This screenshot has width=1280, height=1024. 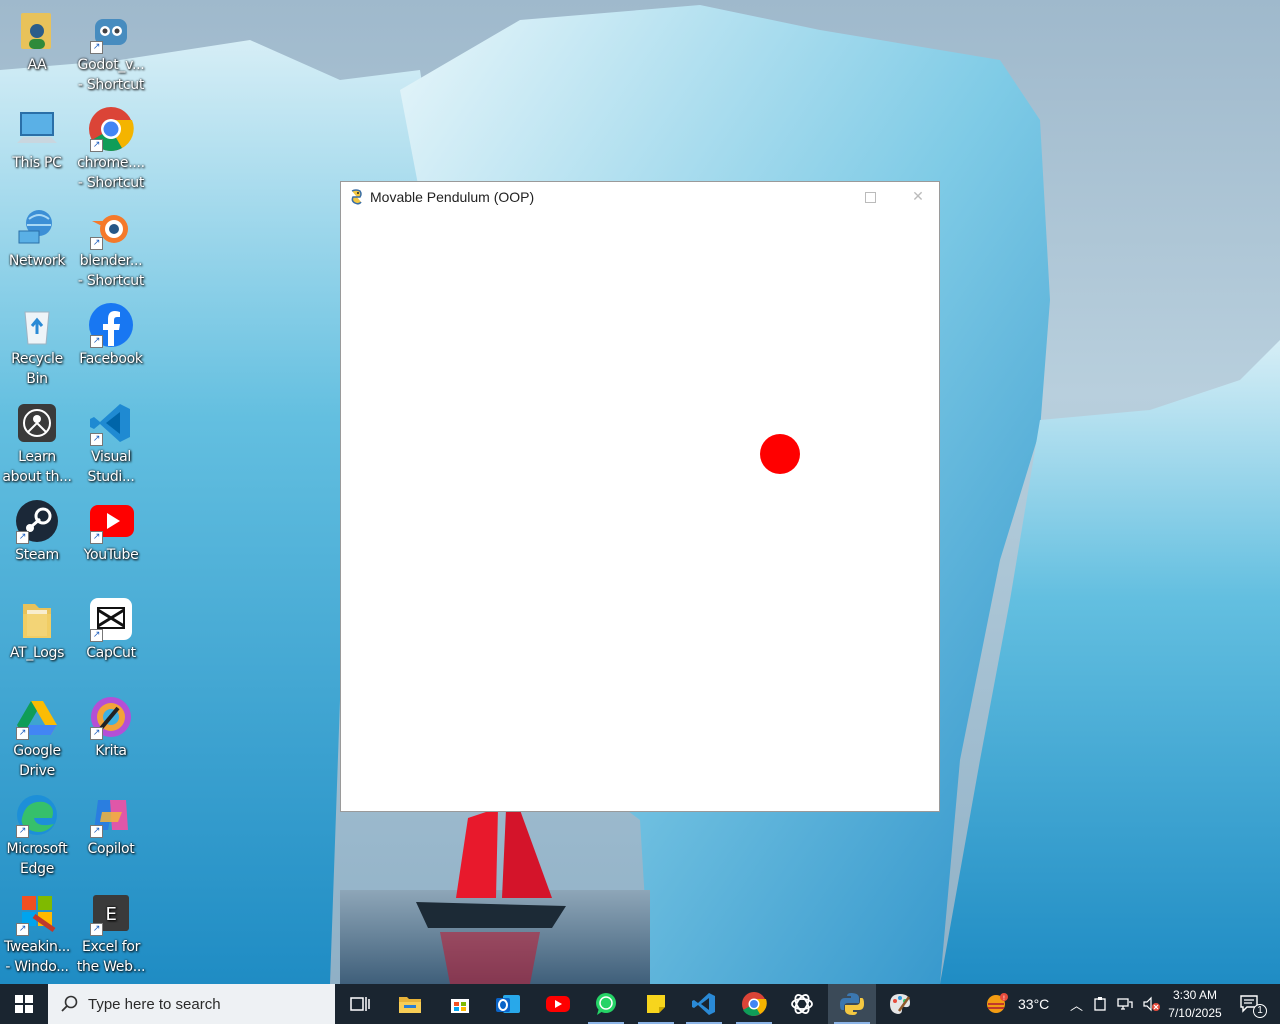 I want to click on taskbar-python, so click(x=852, y=1004).